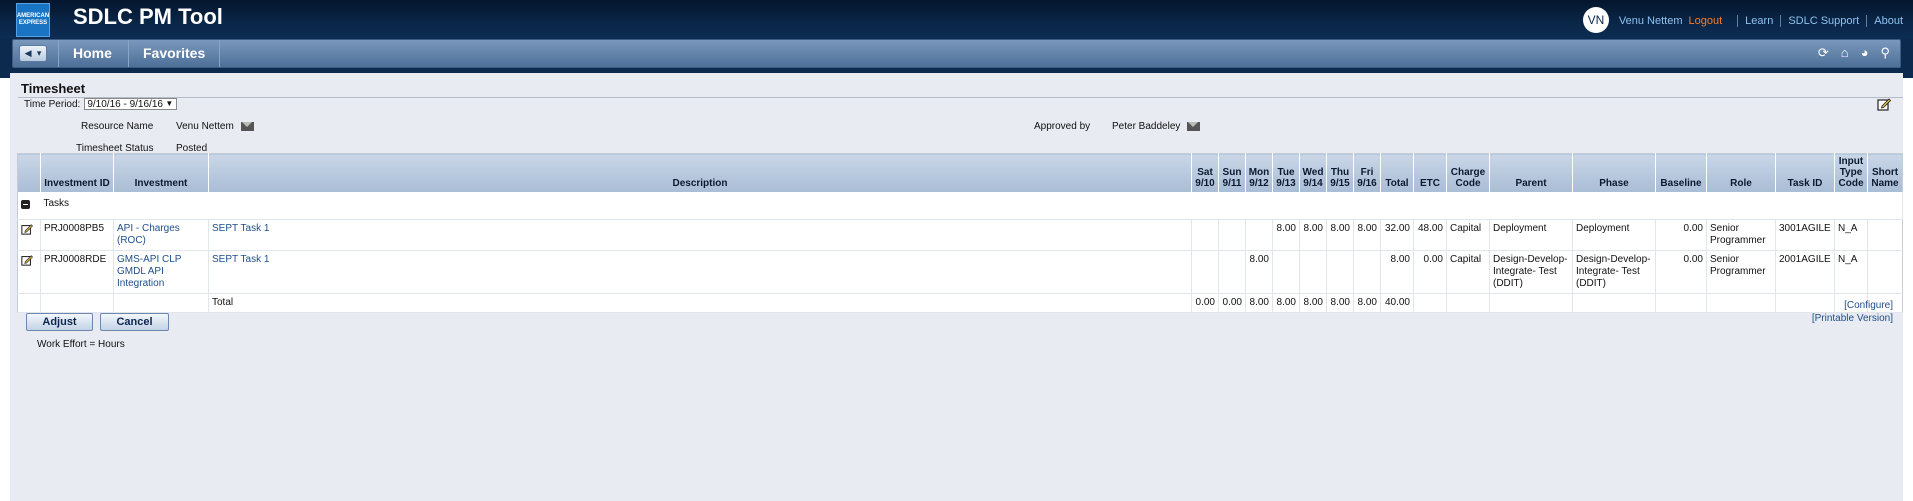 Image resolution: width=1913 pixels, height=501 pixels. Describe the element at coordinates (1531, 235) in the screenshot. I see `parent: Deployment` at that location.